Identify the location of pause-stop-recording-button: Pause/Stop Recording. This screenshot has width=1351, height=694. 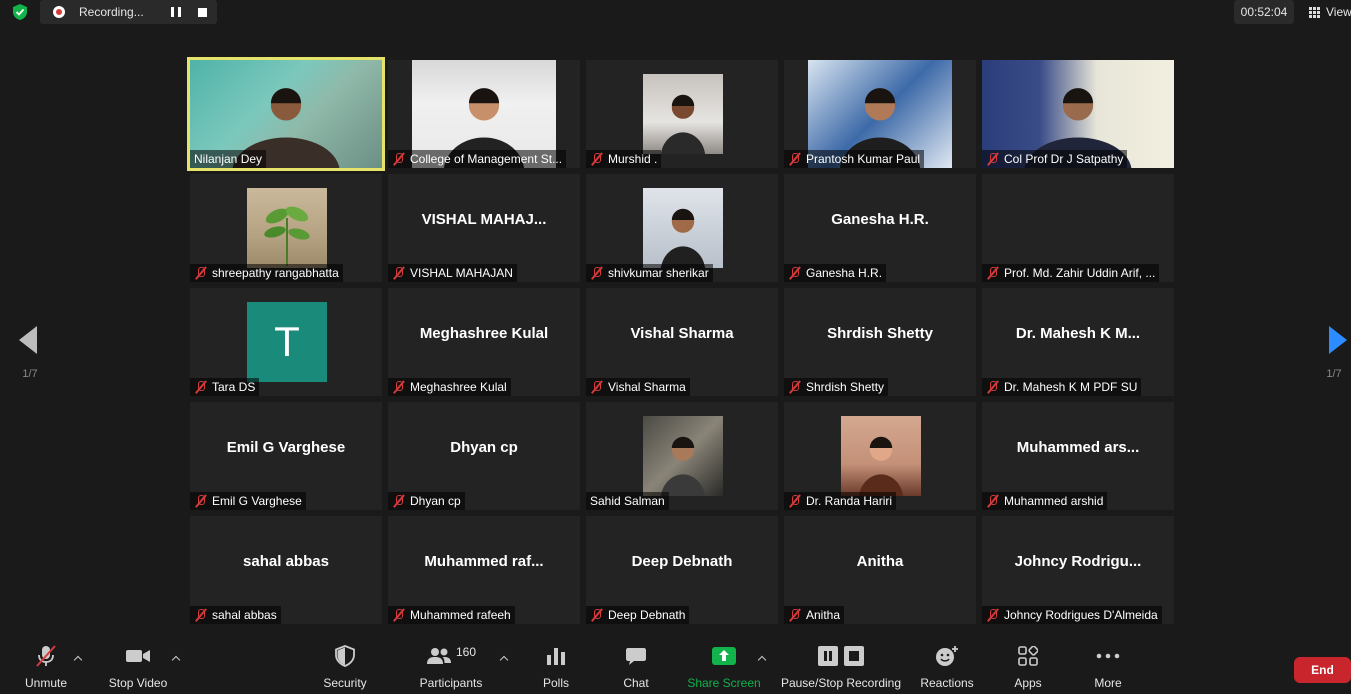
(841, 667).